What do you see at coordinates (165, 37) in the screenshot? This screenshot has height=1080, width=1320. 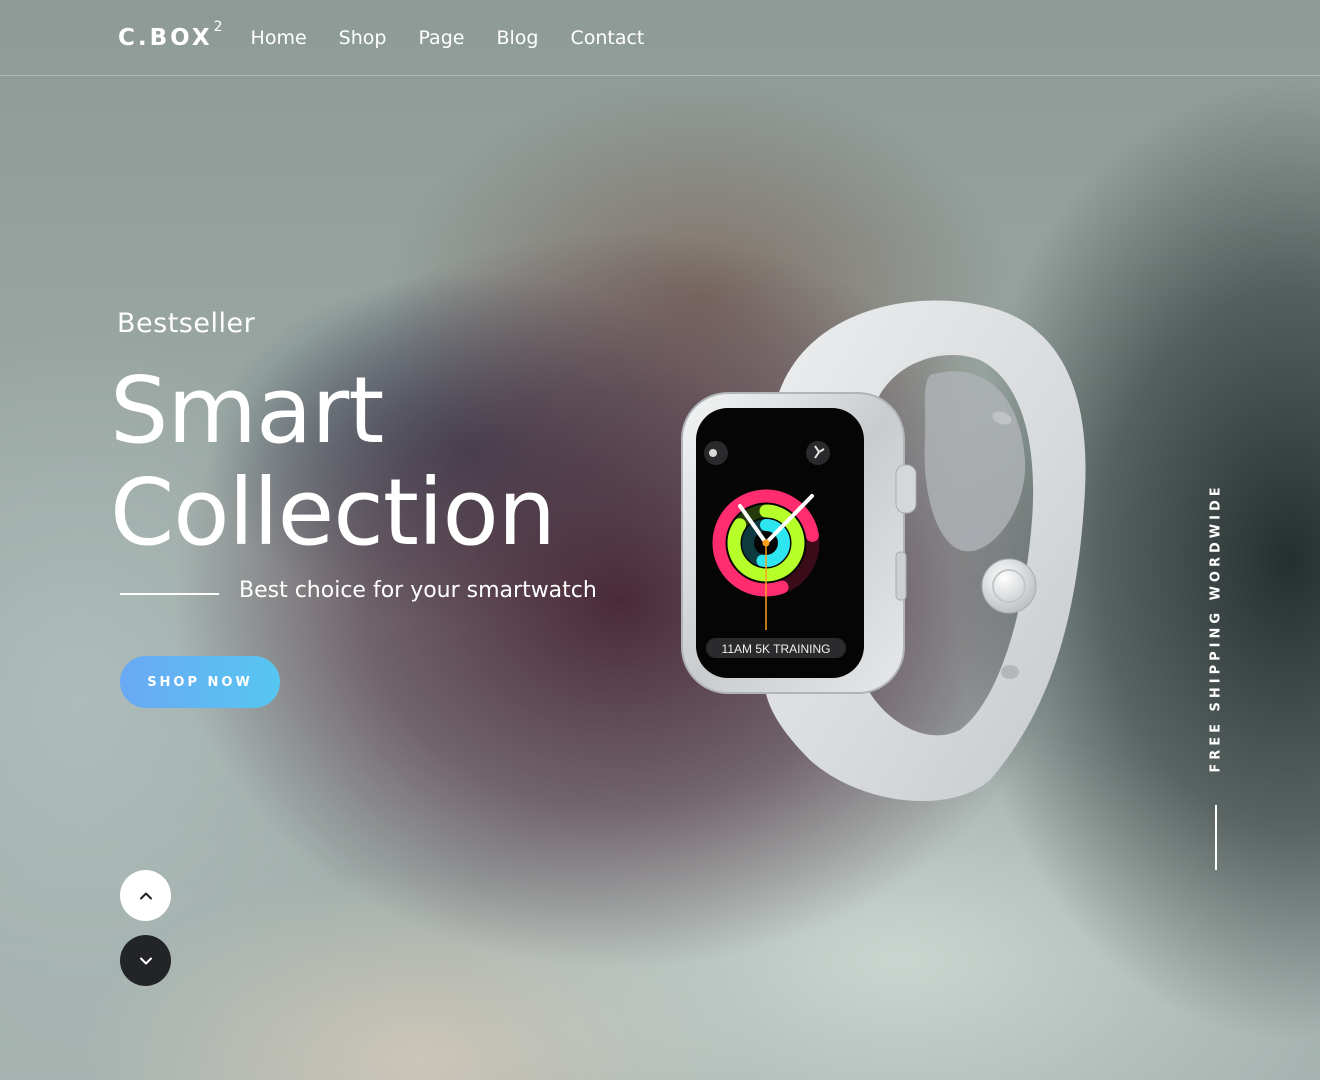 I see `brand-name: C.BOX` at bounding box center [165, 37].